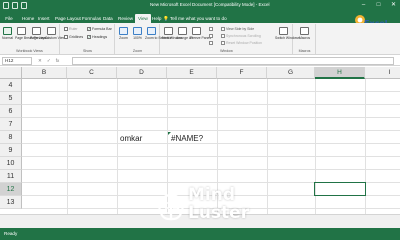 The image size is (400, 240). I want to click on close-icon: ✕, so click(393, 5).